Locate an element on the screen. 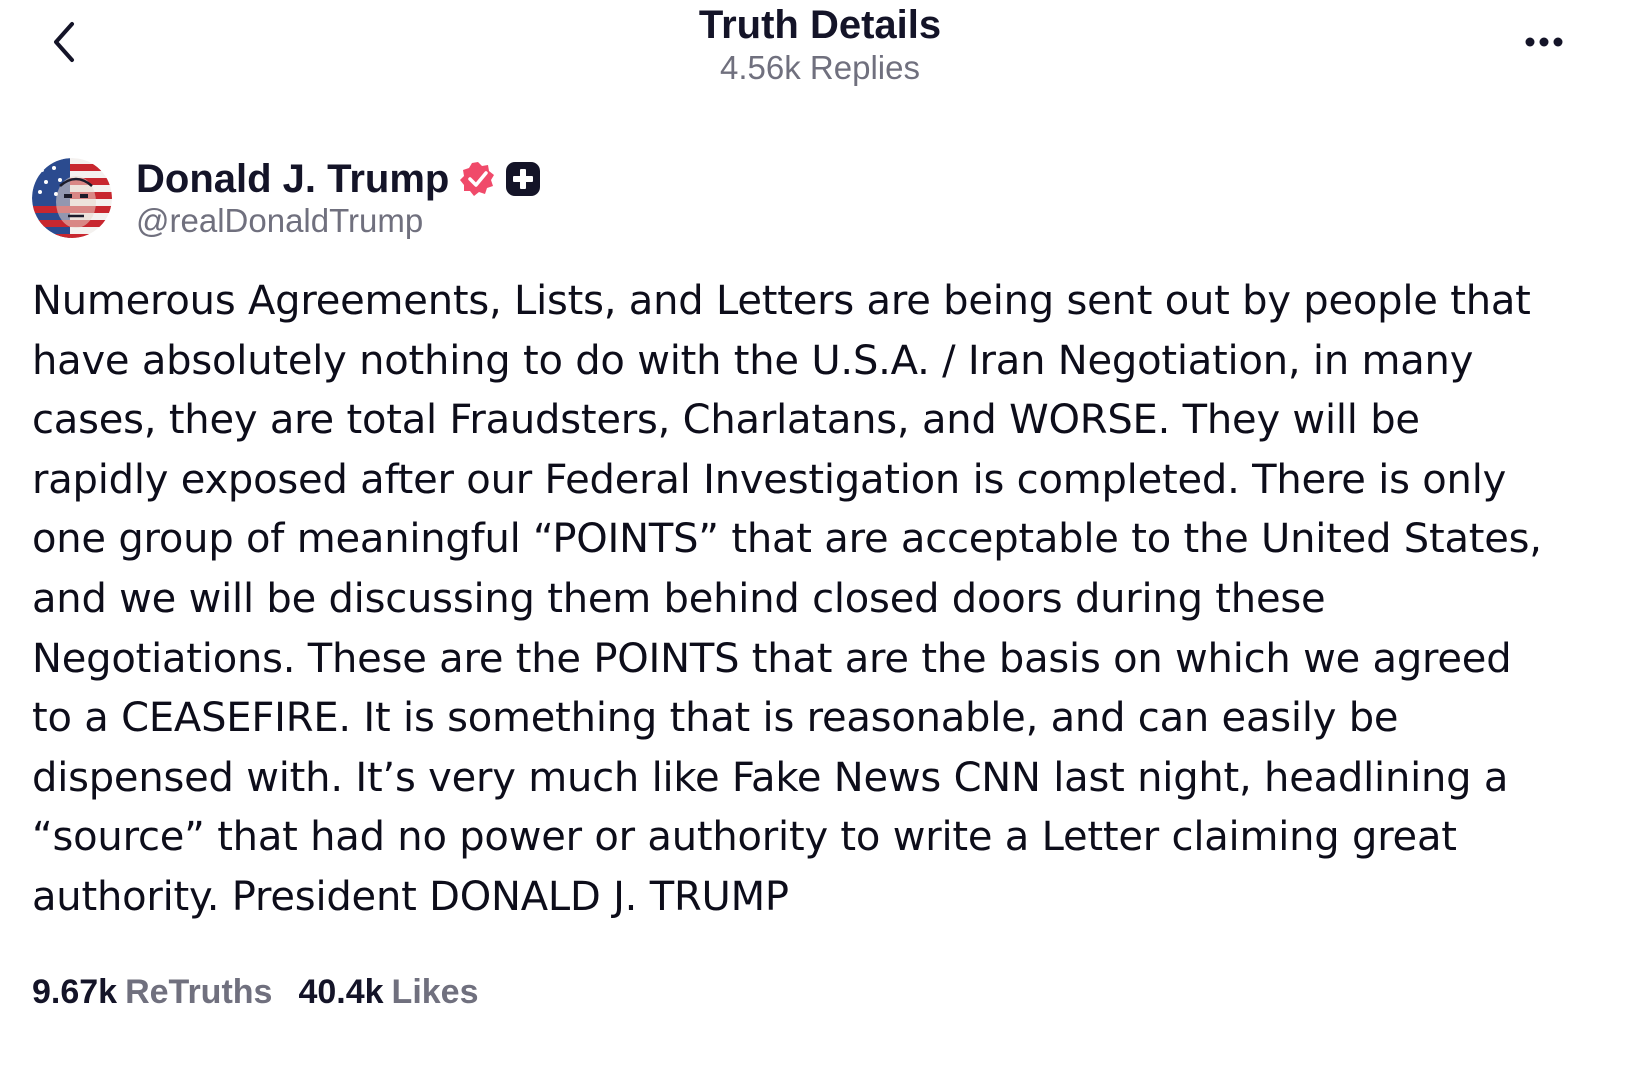 This screenshot has width=1640, height=1091. post-stats: 9.67k ReTruths 40.4k Likes is located at coordinates (268, 992).